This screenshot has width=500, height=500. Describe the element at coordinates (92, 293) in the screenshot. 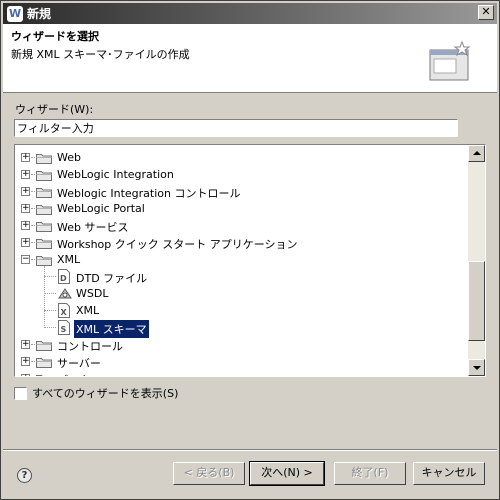

I see `tree-item-label: WSDL` at that location.